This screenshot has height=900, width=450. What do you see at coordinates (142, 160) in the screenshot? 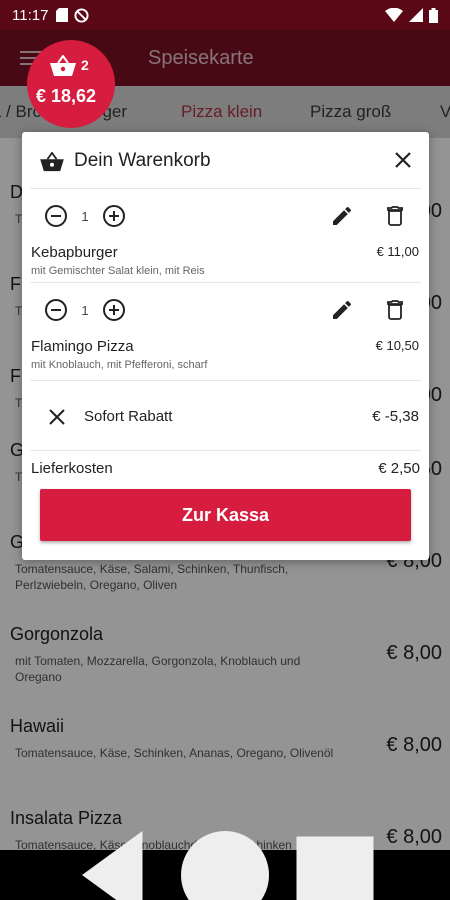
I see `dialog-title: Dein Warenkorb` at bounding box center [142, 160].